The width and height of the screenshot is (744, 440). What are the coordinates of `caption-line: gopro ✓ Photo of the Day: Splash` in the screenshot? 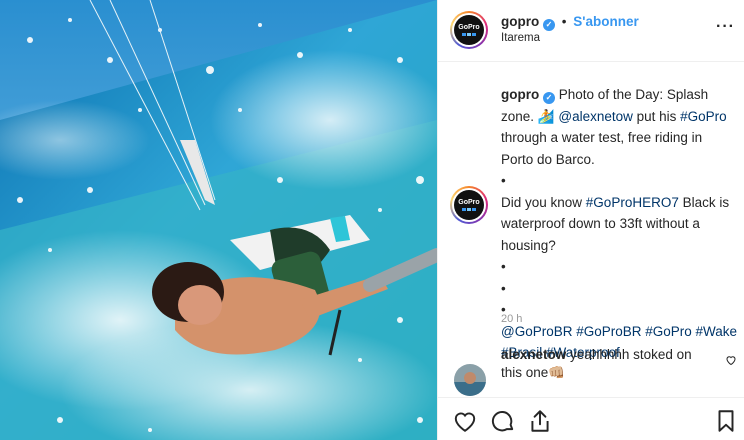 It's located at (619, 95).